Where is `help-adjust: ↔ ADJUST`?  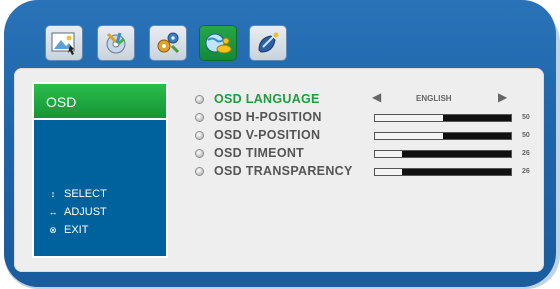
help-adjust: ↔ ADJUST is located at coordinates (77, 212).